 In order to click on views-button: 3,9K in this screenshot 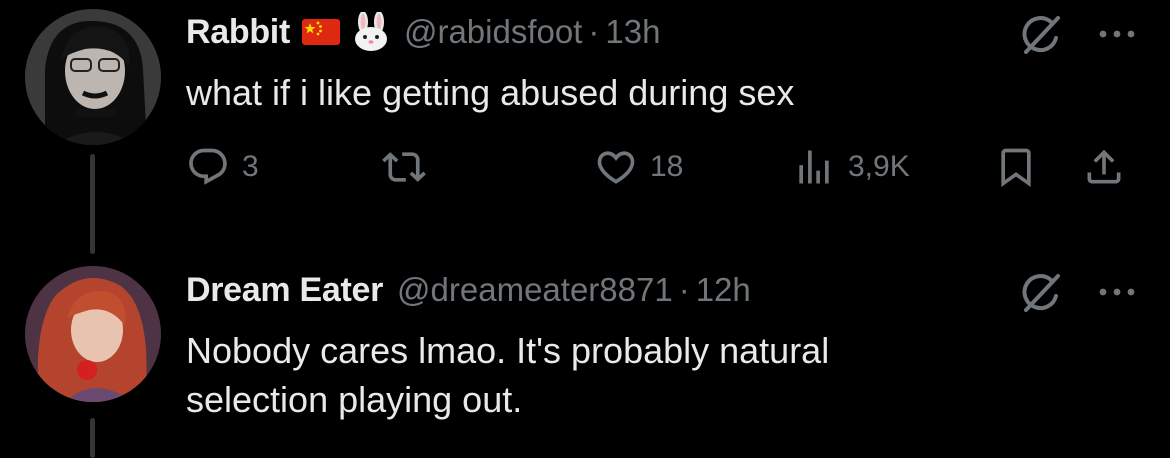, I will do `click(851, 167)`.